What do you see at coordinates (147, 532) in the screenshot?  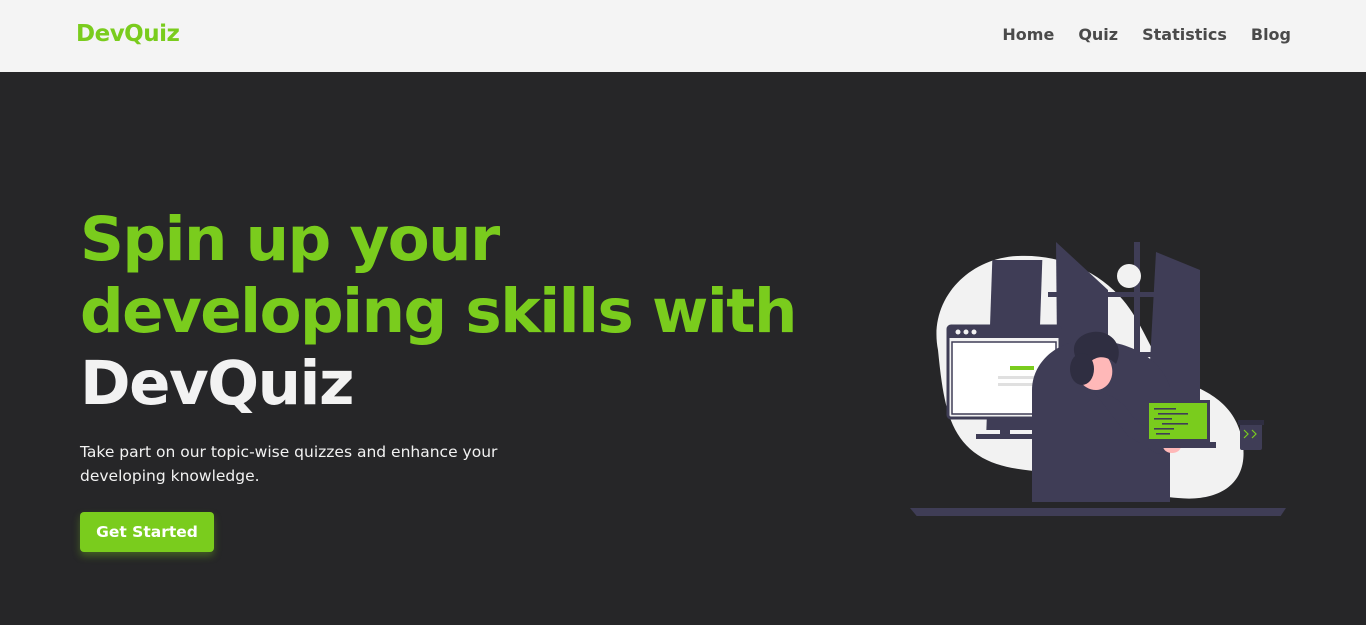 I see `get-started-button: Get Started` at bounding box center [147, 532].